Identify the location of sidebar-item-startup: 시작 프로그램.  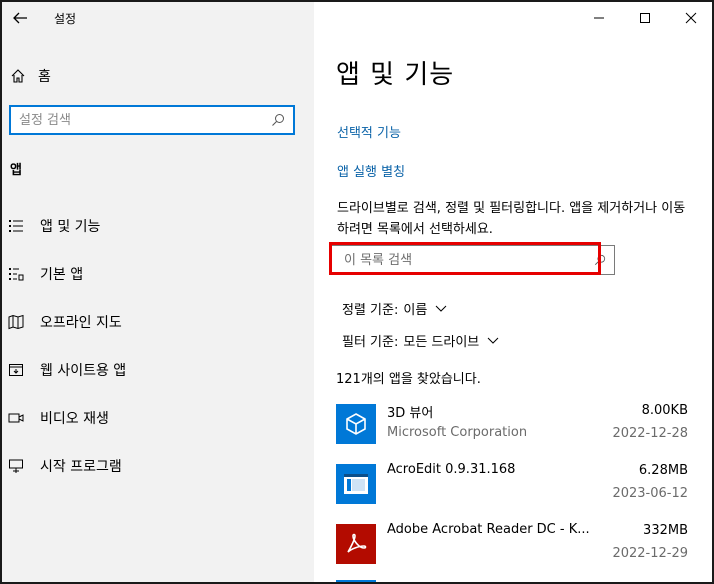
(65, 466).